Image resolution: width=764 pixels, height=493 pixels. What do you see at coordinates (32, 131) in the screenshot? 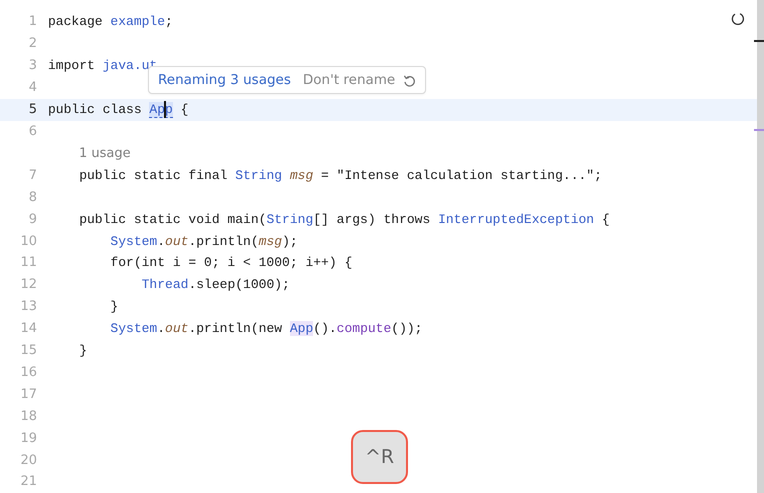
I see `line-number: 6` at bounding box center [32, 131].